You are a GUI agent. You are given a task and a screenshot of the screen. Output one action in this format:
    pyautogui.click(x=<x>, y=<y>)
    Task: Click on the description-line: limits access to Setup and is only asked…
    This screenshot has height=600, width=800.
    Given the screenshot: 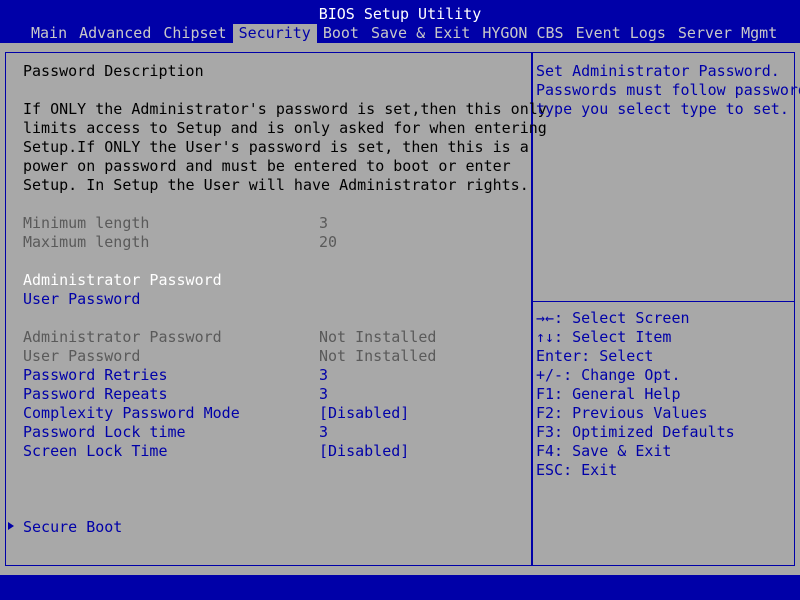 What is the action you would take?
    pyautogui.click(x=285, y=128)
    